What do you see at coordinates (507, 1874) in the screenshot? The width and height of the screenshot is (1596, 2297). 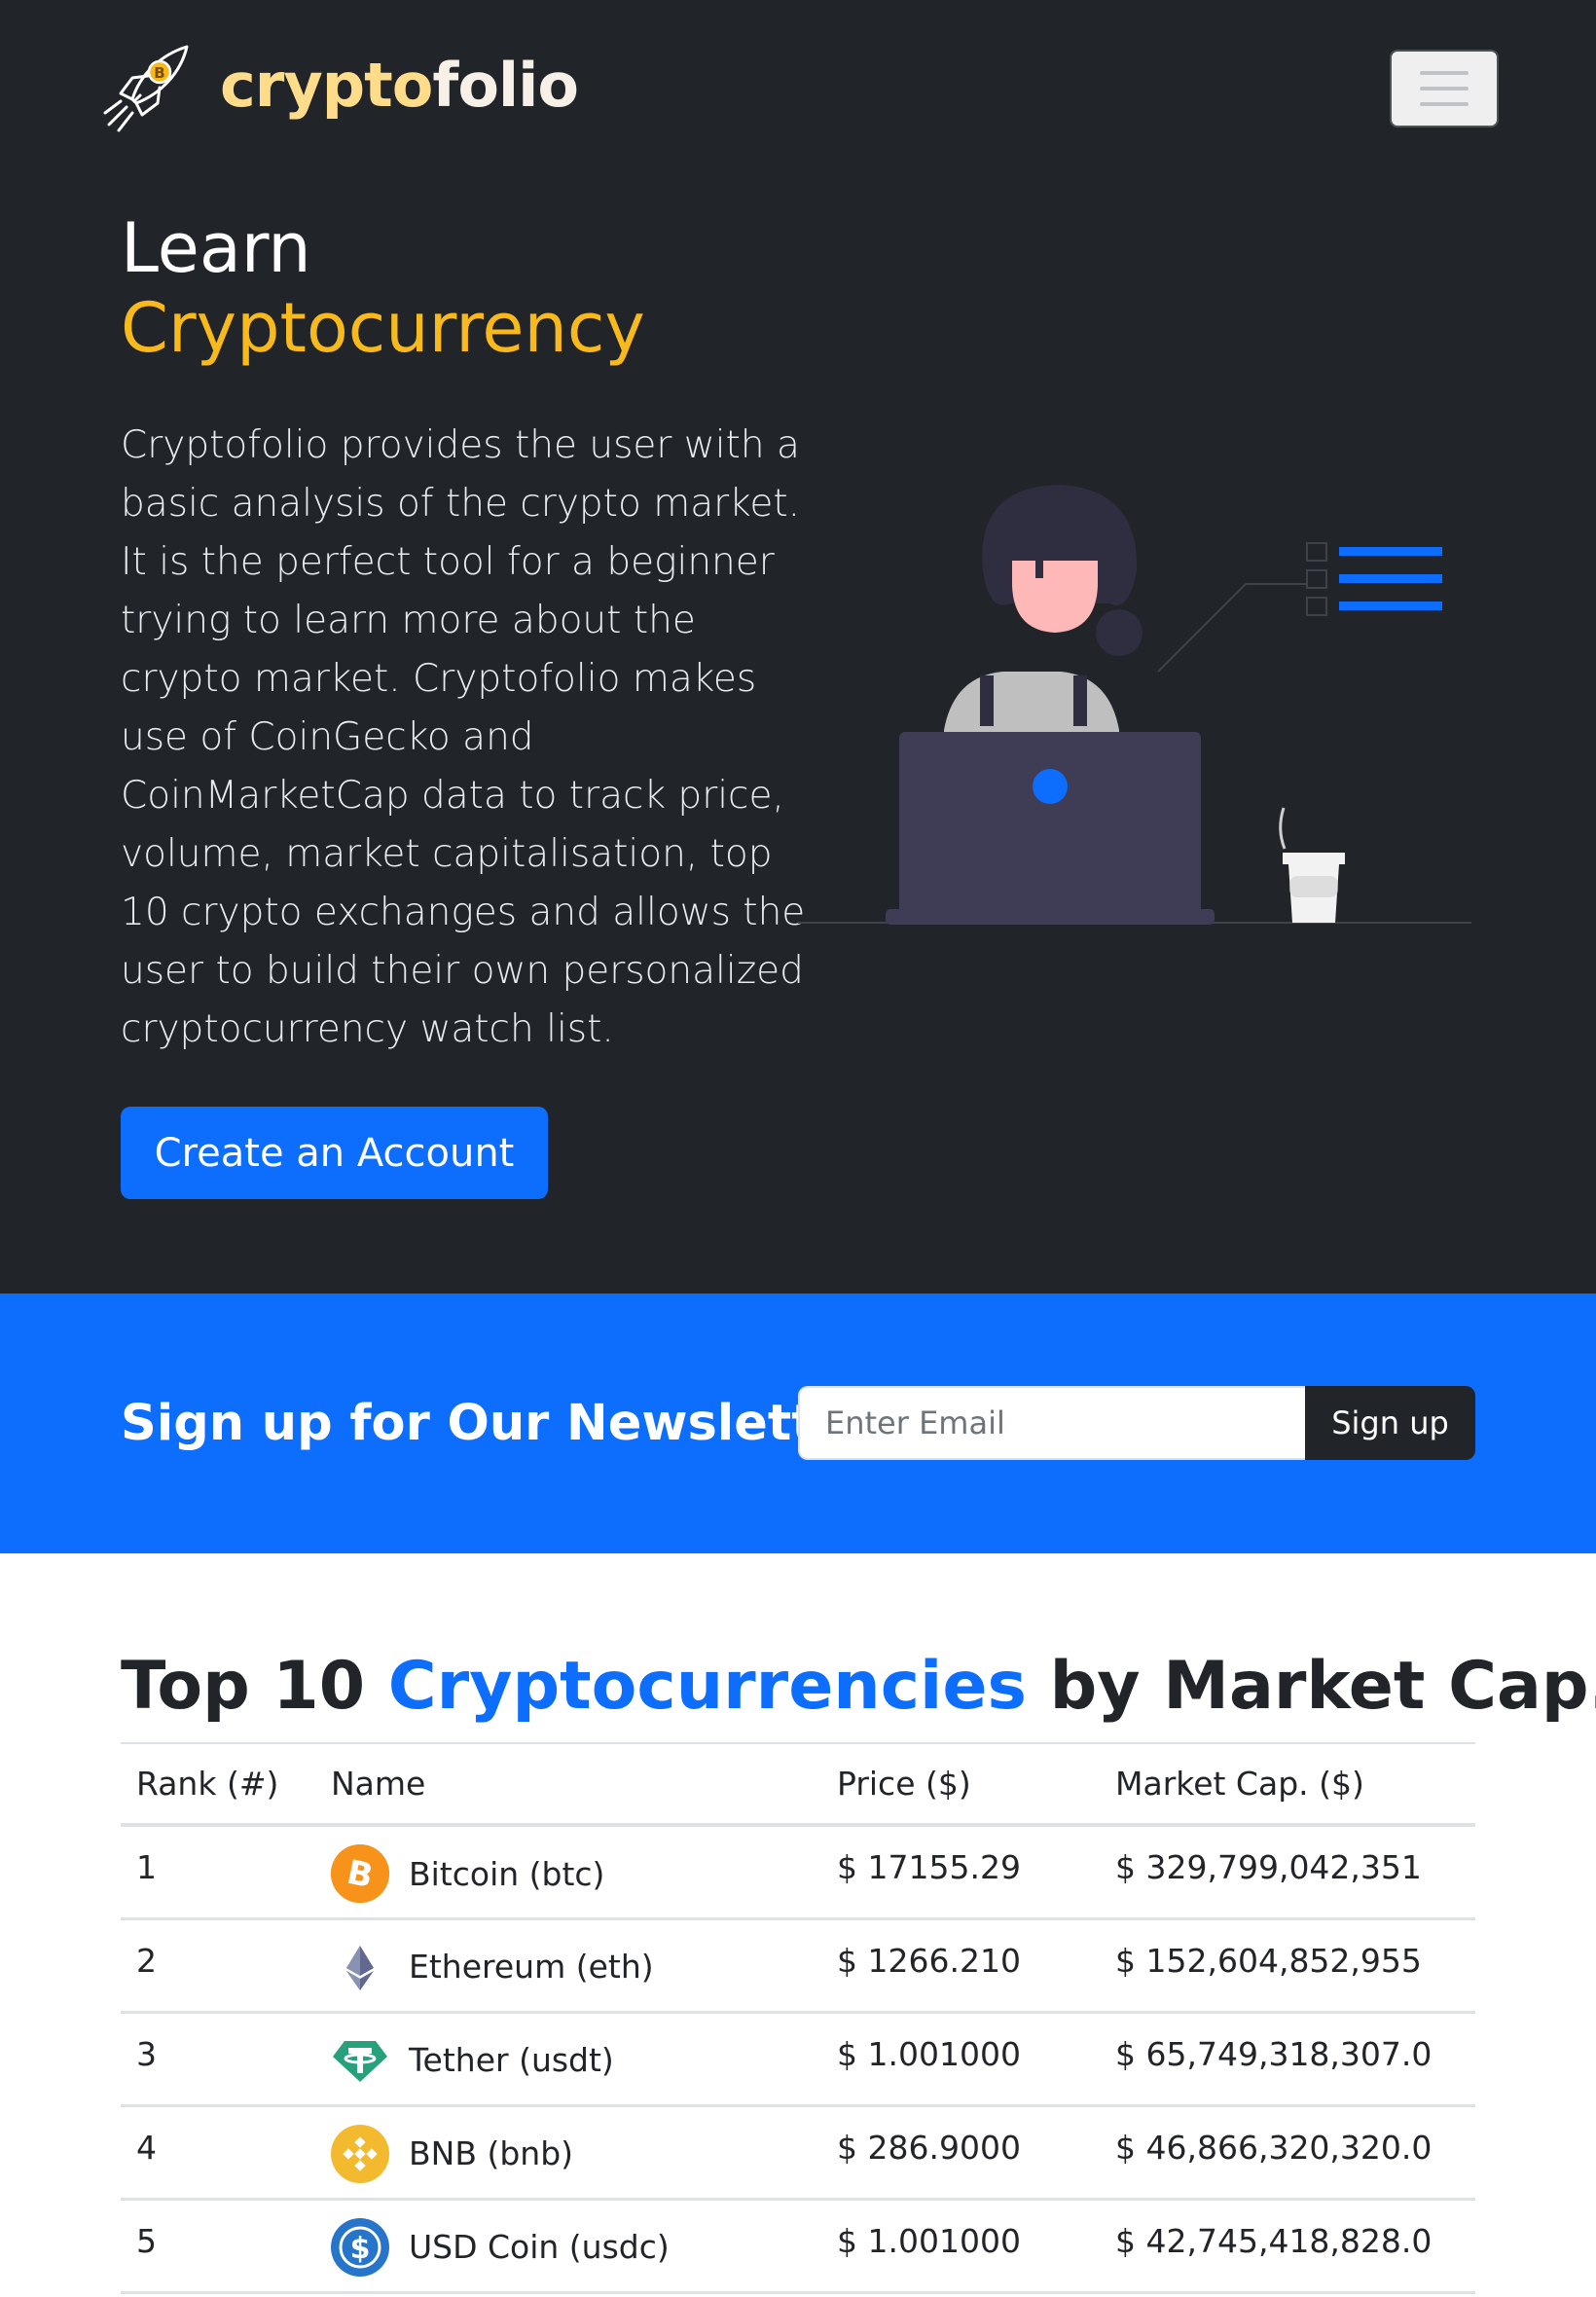 I see `coin-name: Bitcoin (btc)` at bounding box center [507, 1874].